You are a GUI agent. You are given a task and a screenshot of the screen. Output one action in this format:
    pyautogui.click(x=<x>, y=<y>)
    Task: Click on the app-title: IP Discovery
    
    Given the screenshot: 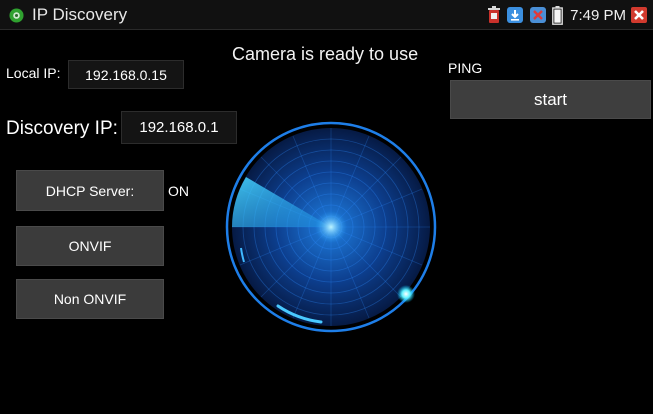 What is the action you would take?
    pyautogui.click(x=80, y=14)
    